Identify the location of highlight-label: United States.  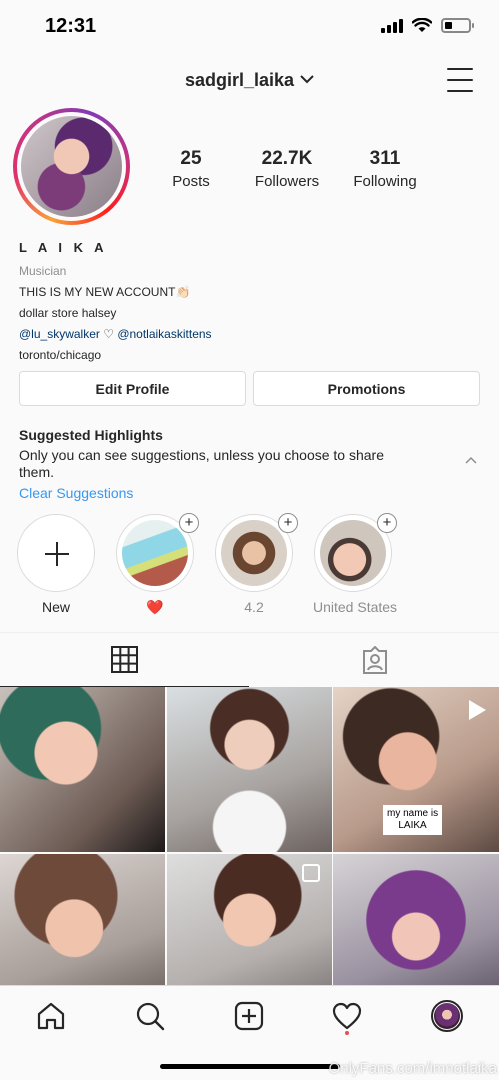
(355, 607).